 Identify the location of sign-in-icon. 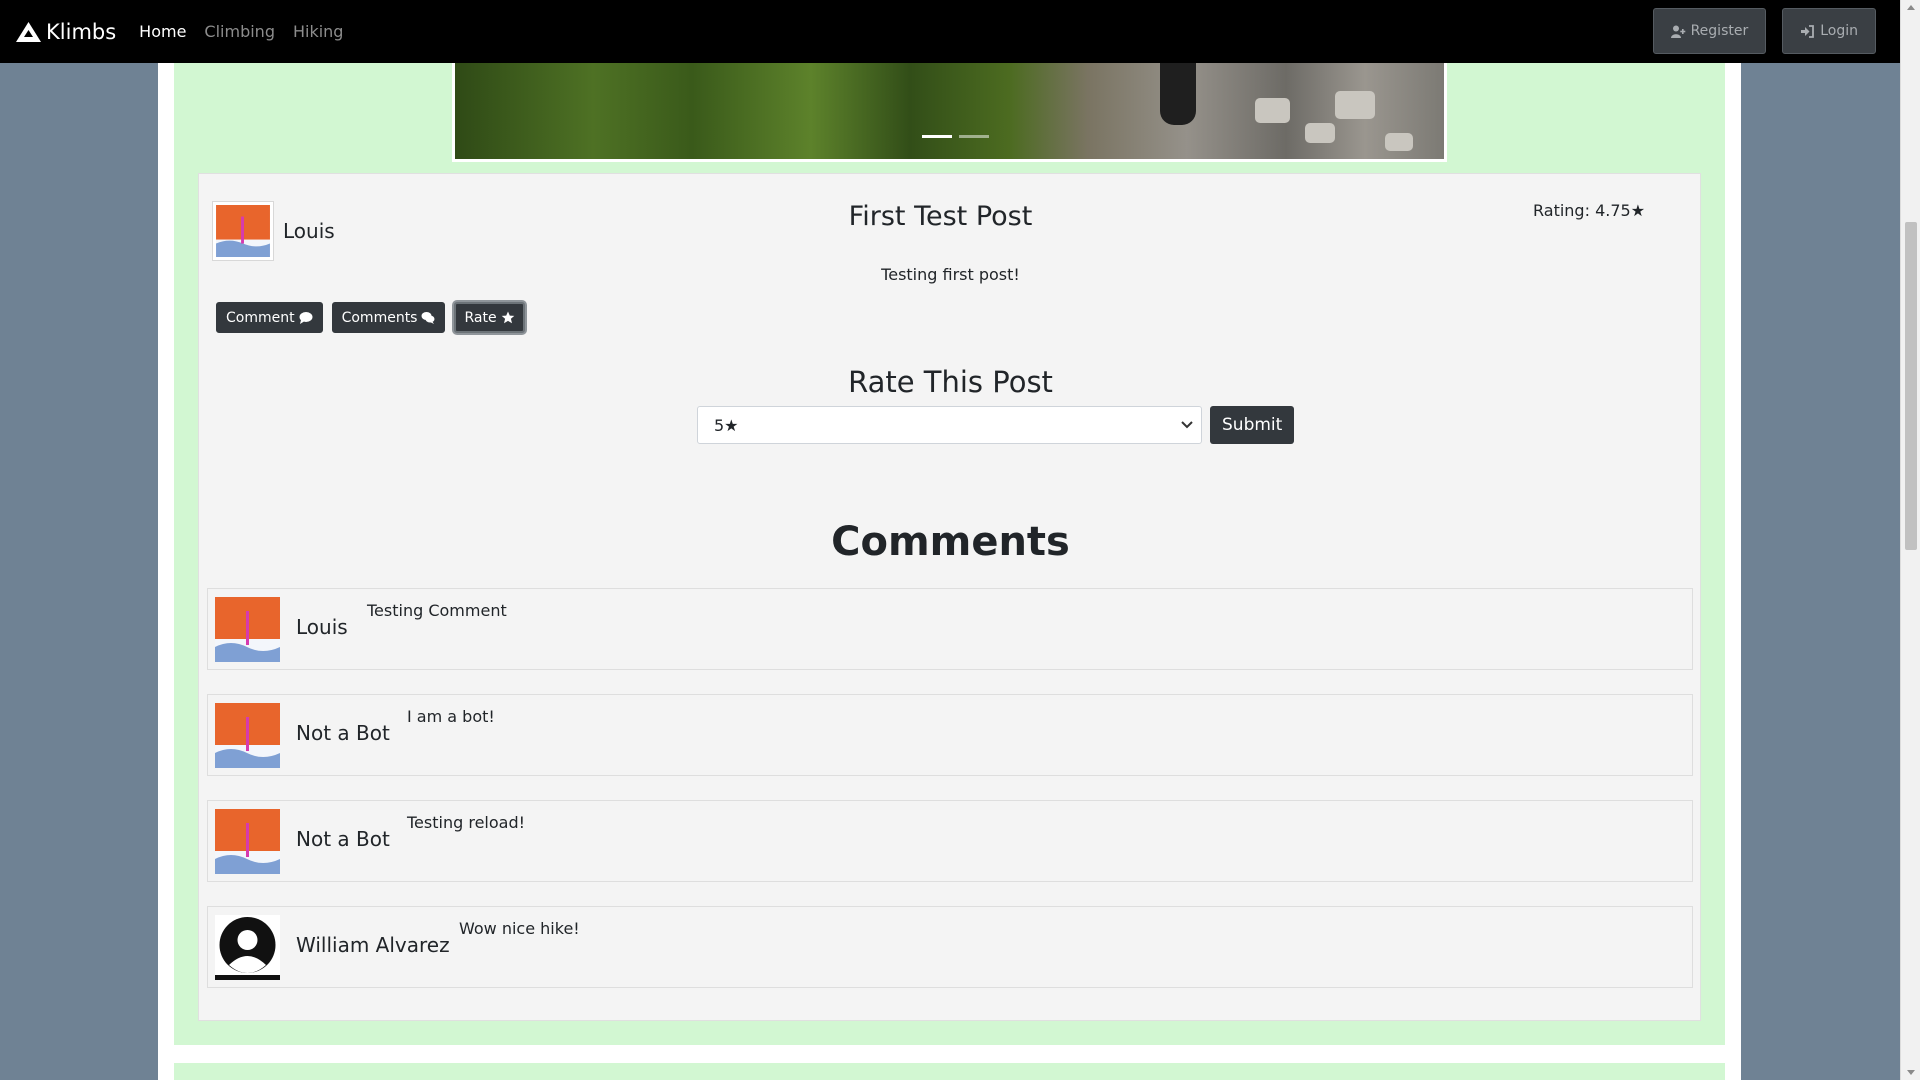
(1808, 31).